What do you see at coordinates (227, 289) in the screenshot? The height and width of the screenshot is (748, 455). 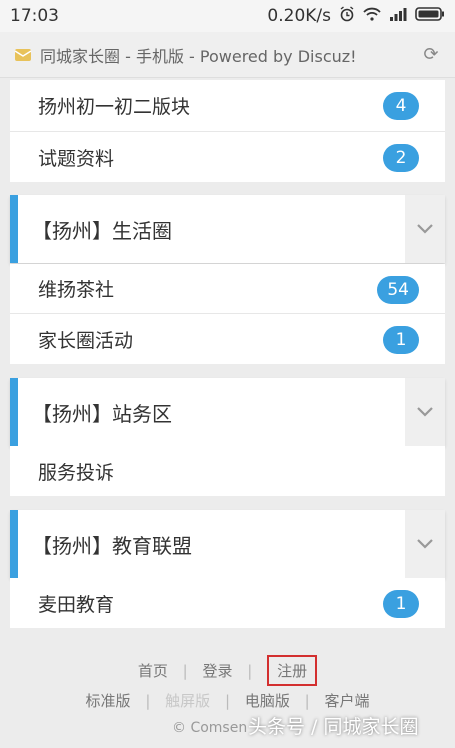 I see `forum-row: 维扬茶社 54` at bounding box center [227, 289].